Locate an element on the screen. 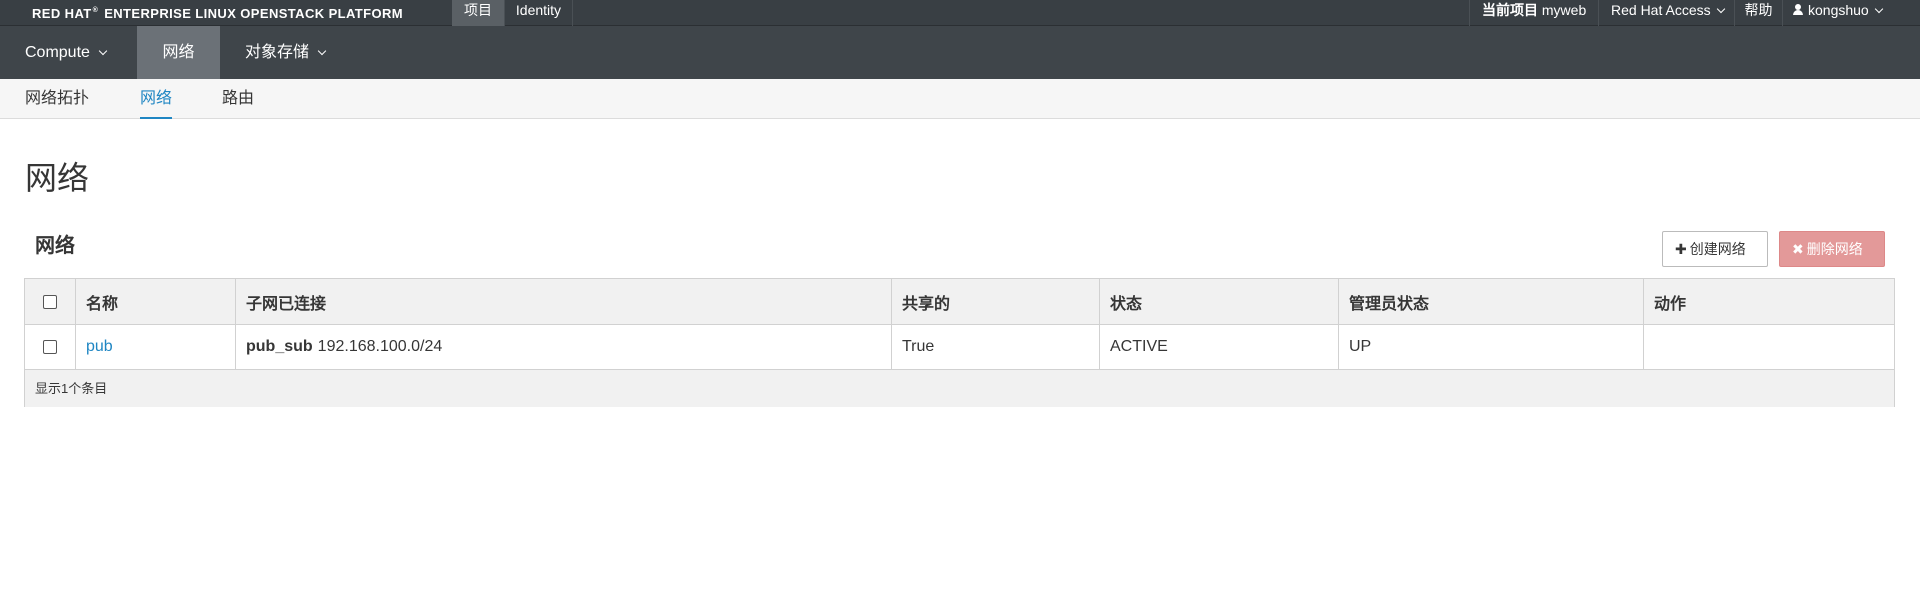 Image resolution: width=1920 pixels, height=601 pixels. close-icon: ✖ is located at coordinates (1798, 249).